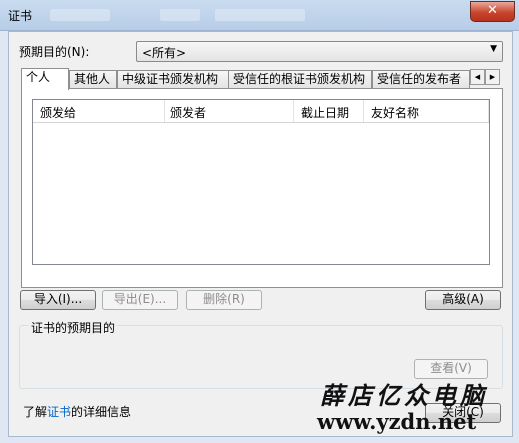  What do you see at coordinates (173, 79) in the screenshot?
I see `tab-intermediate-ca: 中级证书颁发机构` at bounding box center [173, 79].